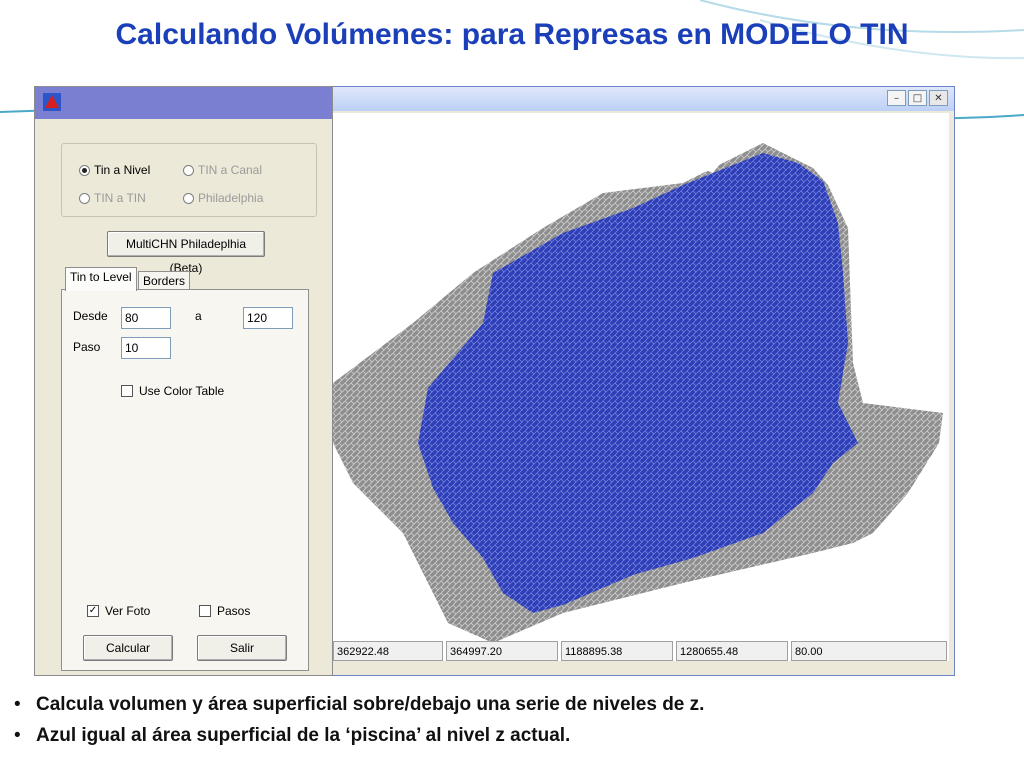  What do you see at coordinates (183, 103) in the screenshot?
I see `dialog-titlebar` at bounding box center [183, 103].